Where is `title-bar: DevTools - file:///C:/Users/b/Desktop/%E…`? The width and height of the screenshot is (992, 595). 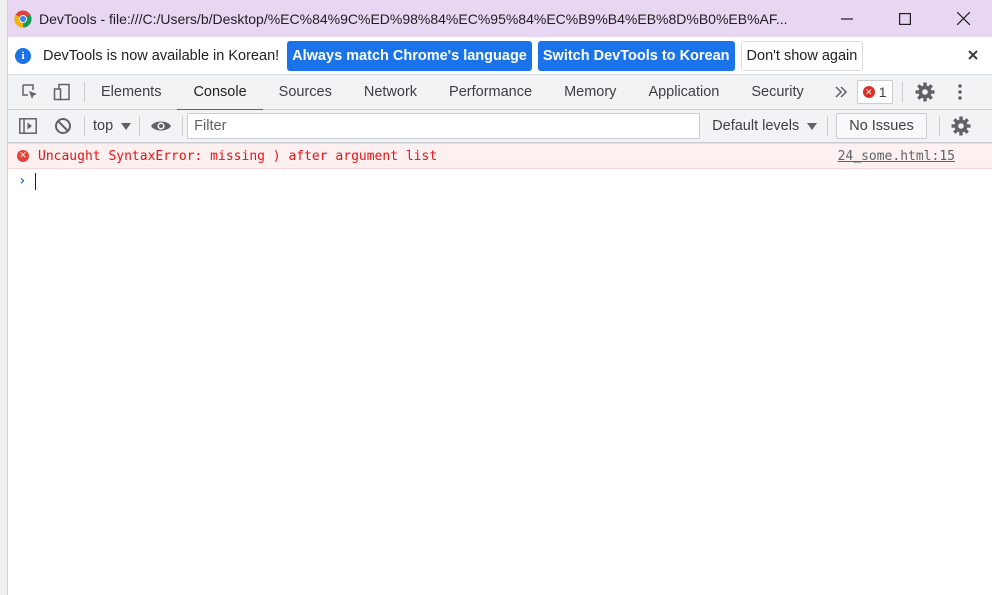
title-bar: DevTools - file:///C:/Users/b/Desktop/%E… is located at coordinates (500, 18).